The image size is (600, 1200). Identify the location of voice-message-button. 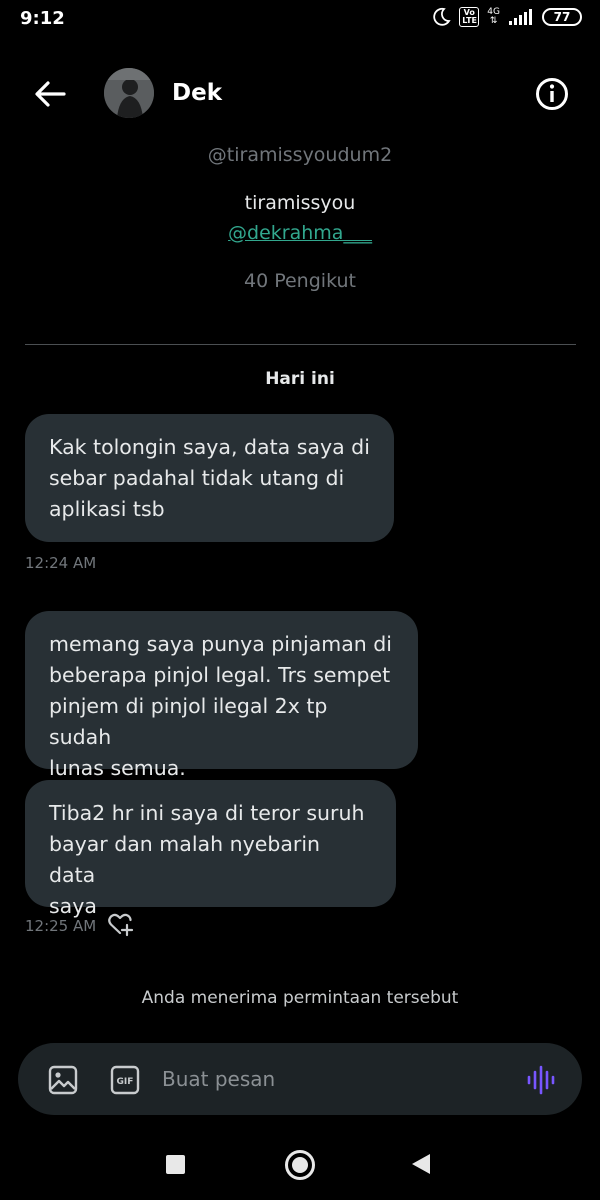
(541, 1080).